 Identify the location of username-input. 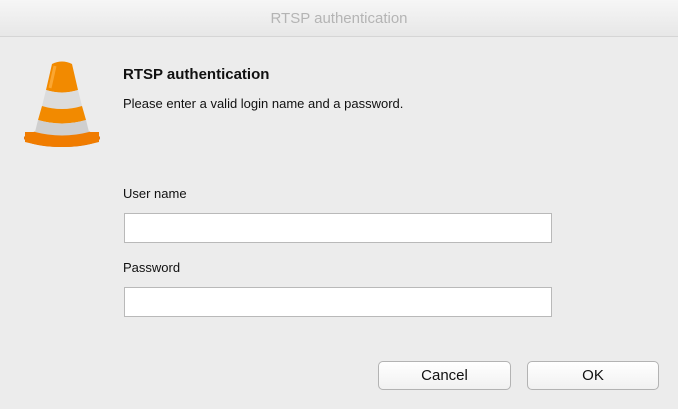
(338, 228).